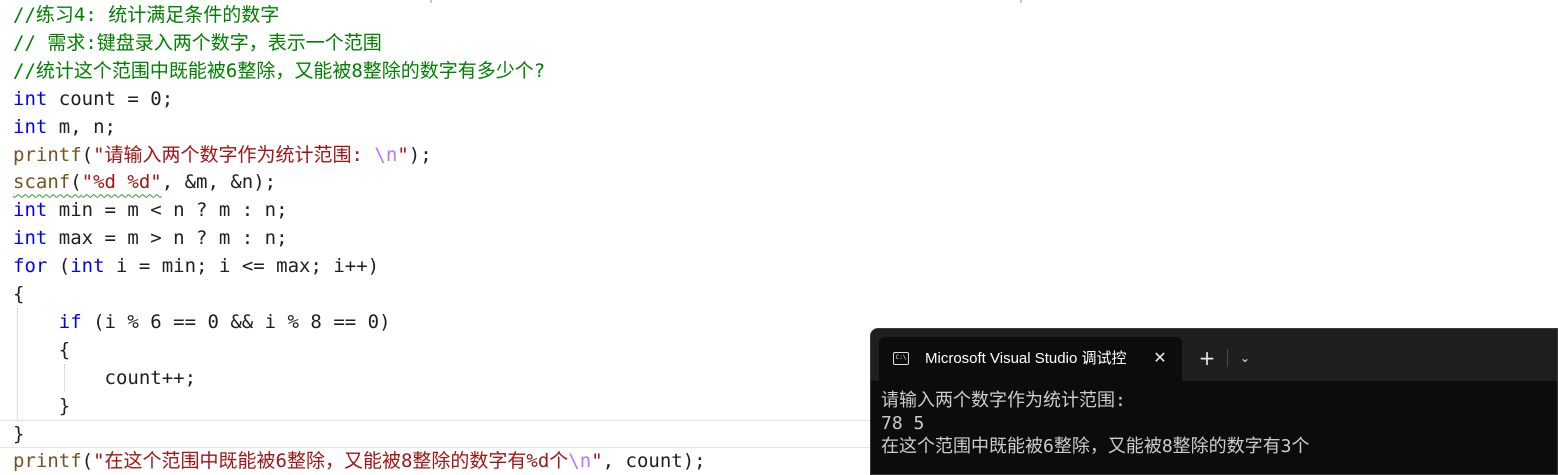  What do you see at coordinates (901, 358) in the screenshot?
I see `console-app-icon: C:\` at bounding box center [901, 358].